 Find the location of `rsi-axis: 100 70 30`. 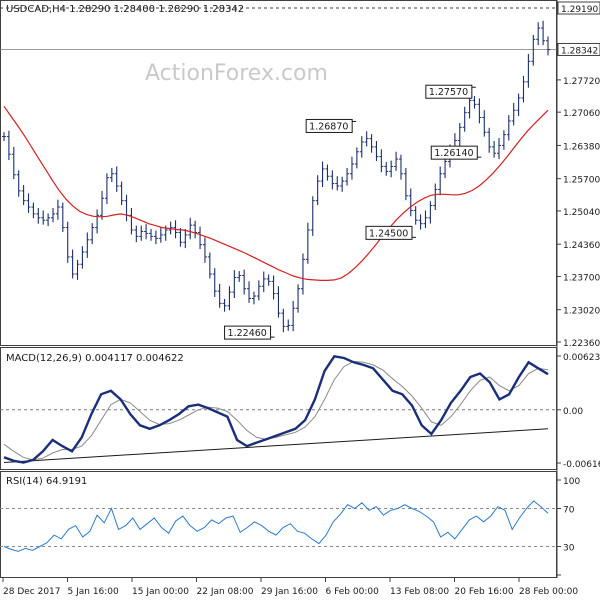

rsi-axis: 100 70 30 is located at coordinates (568, 526).